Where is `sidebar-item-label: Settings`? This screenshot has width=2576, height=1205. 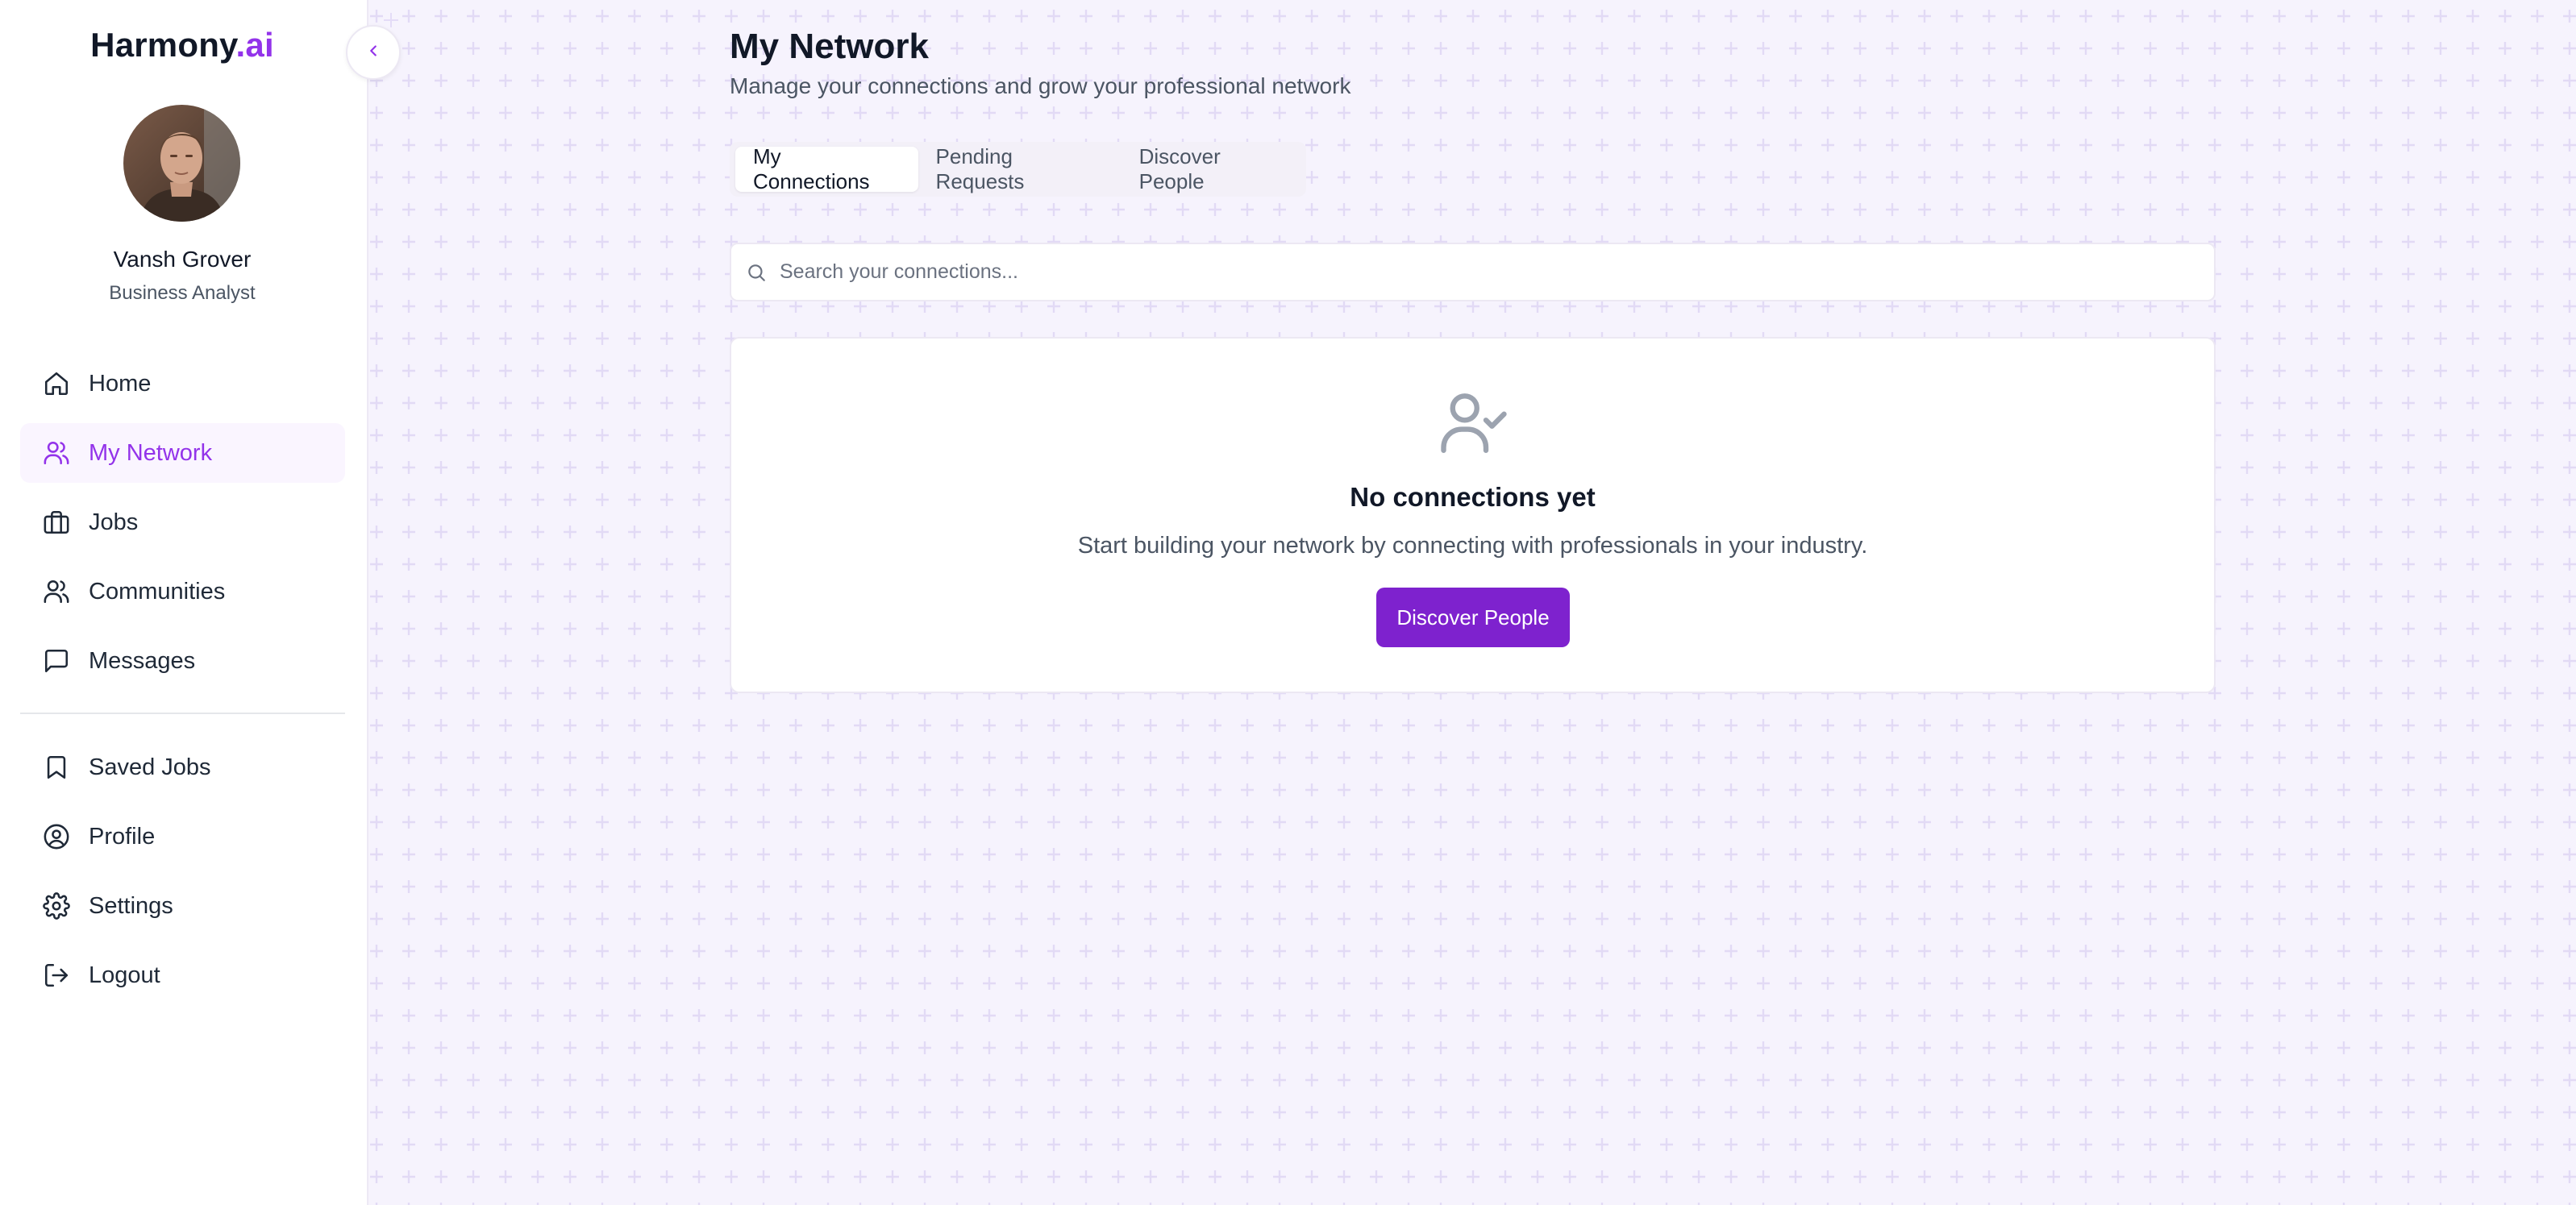
sidebar-item-label: Settings is located at coordinates (131, 905).